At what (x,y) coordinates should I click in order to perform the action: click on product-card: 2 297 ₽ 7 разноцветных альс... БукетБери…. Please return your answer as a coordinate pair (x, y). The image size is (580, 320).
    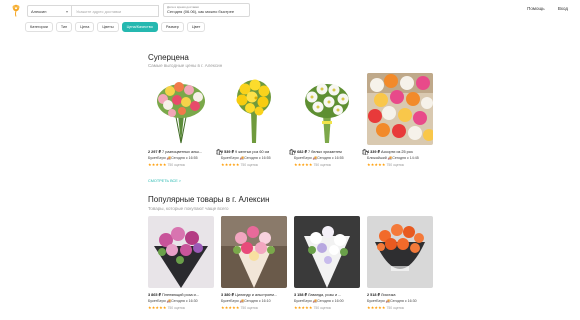
    Looking at the image, I should click on (185, 120).